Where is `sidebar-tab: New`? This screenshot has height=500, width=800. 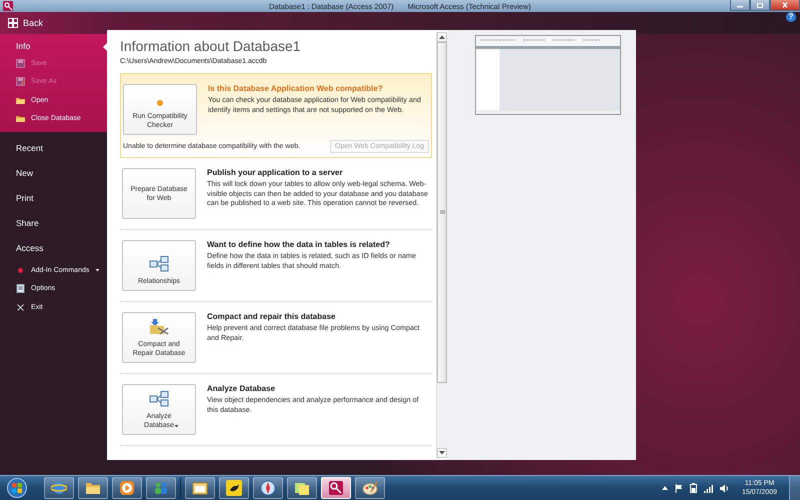
sidebar-tab: New is located at coordinates (53, 173).